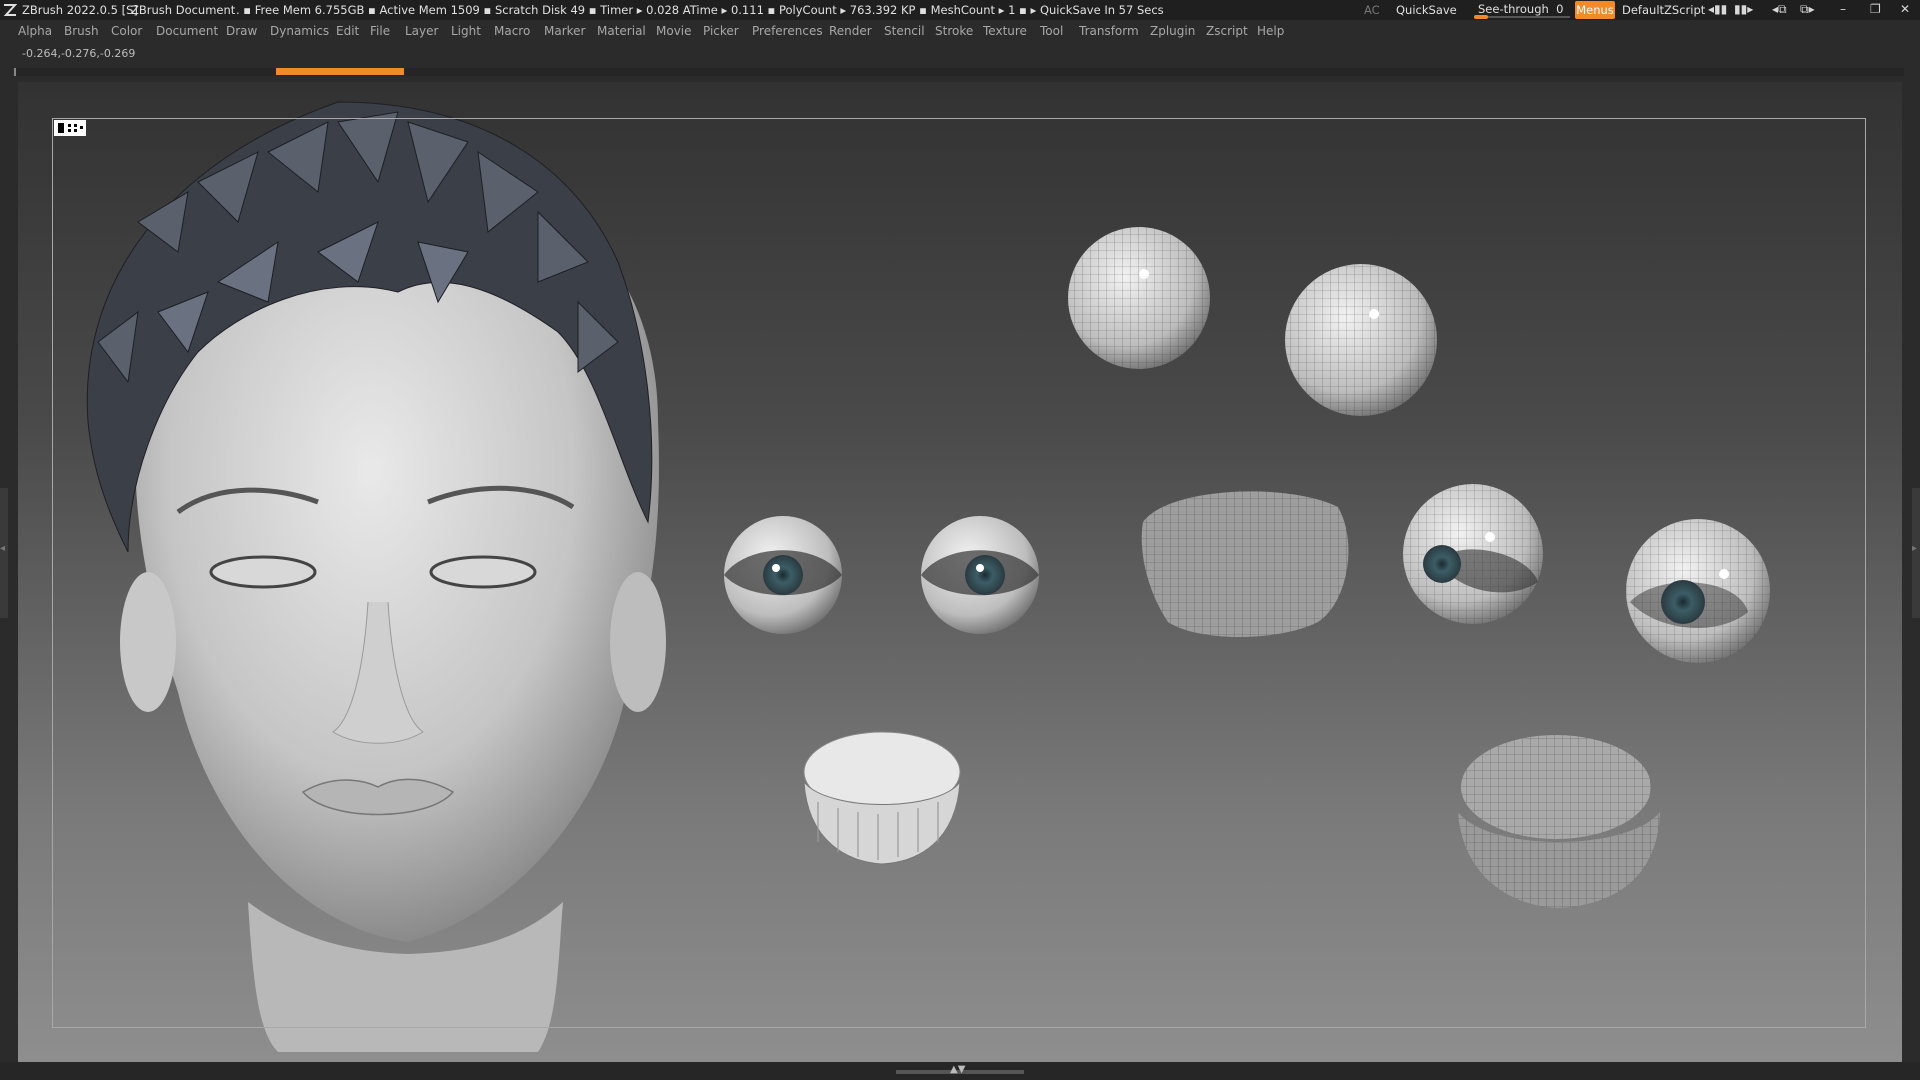 The height and width of the screenshot is (1080, 1920). What do you see at coordinates (512, 31) in the screenshot?
I see `menu-macro: Macro` at bounding box center [512, 31].